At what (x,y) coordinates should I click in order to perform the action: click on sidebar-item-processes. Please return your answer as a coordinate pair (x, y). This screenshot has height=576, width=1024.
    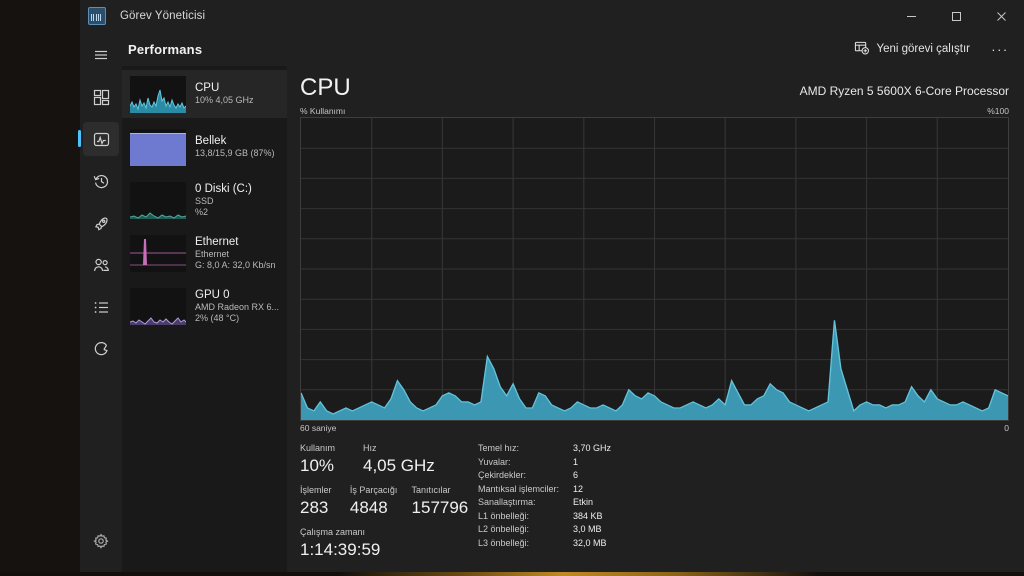
    Looking at the image, I should click on (101, 97).